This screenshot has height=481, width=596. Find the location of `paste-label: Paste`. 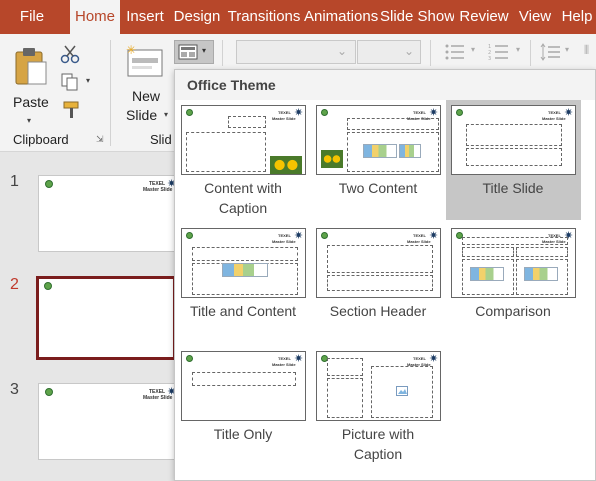

paste-label: Paste is located at coordinates (31, 102).